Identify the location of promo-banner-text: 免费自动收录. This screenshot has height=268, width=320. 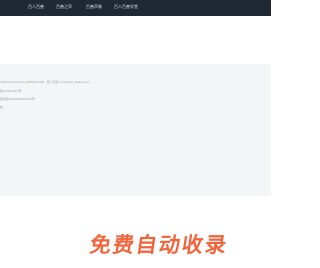
(159, 245).